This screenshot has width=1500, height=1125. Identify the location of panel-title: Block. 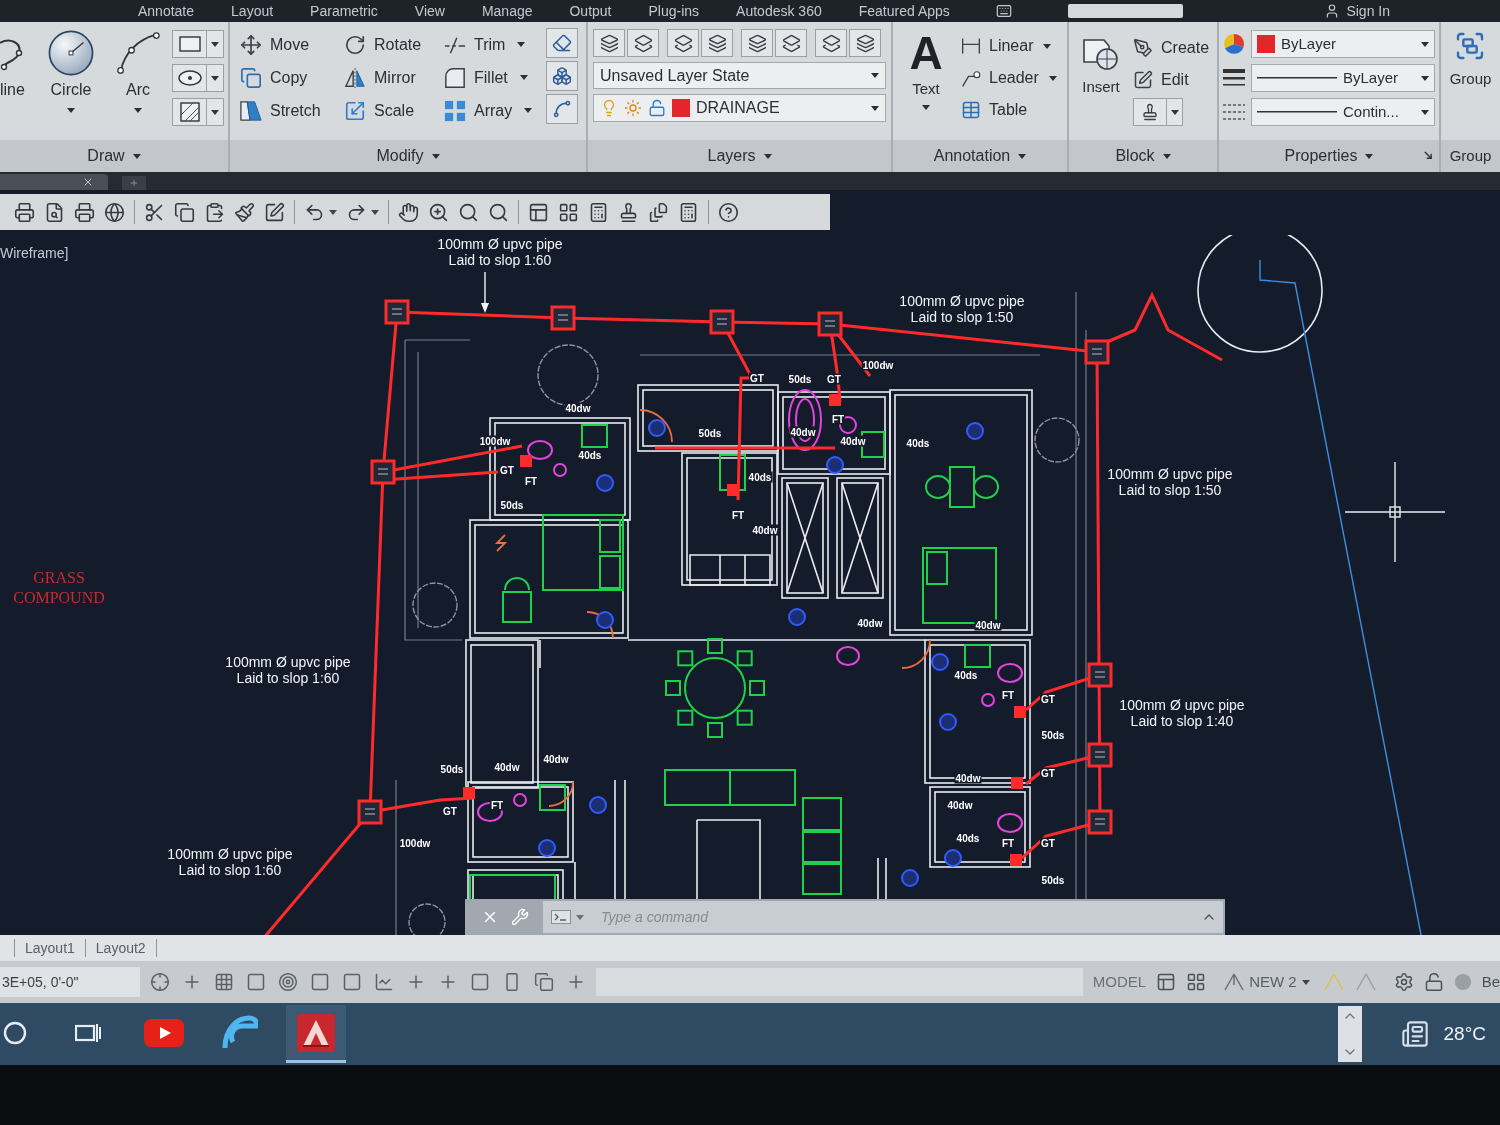
(1143, 156).